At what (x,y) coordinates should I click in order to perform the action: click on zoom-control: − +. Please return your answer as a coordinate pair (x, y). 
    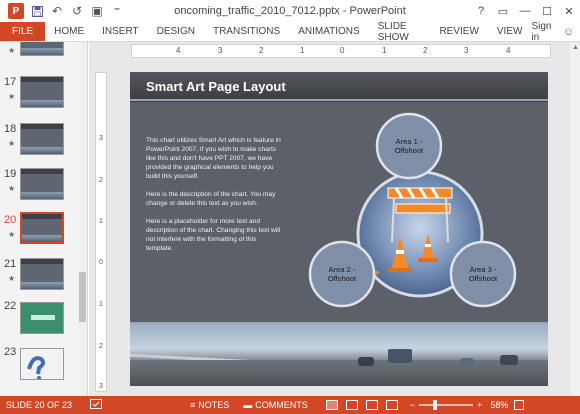
    Looking at the image, I should click on (446, 405).